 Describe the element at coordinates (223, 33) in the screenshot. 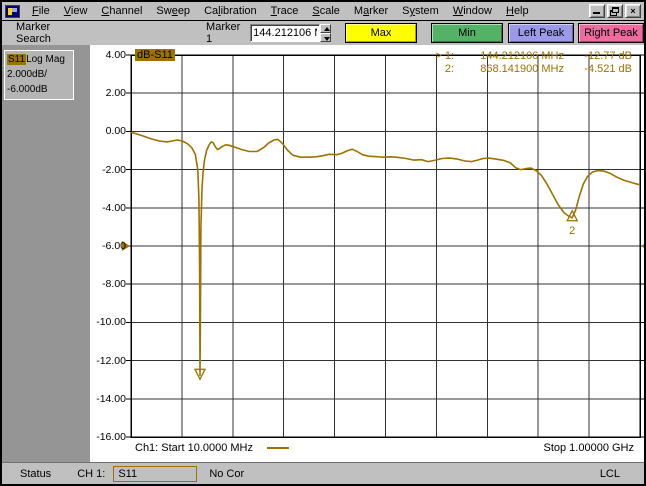

I see `marker-number-label: Marker 1` at that location.